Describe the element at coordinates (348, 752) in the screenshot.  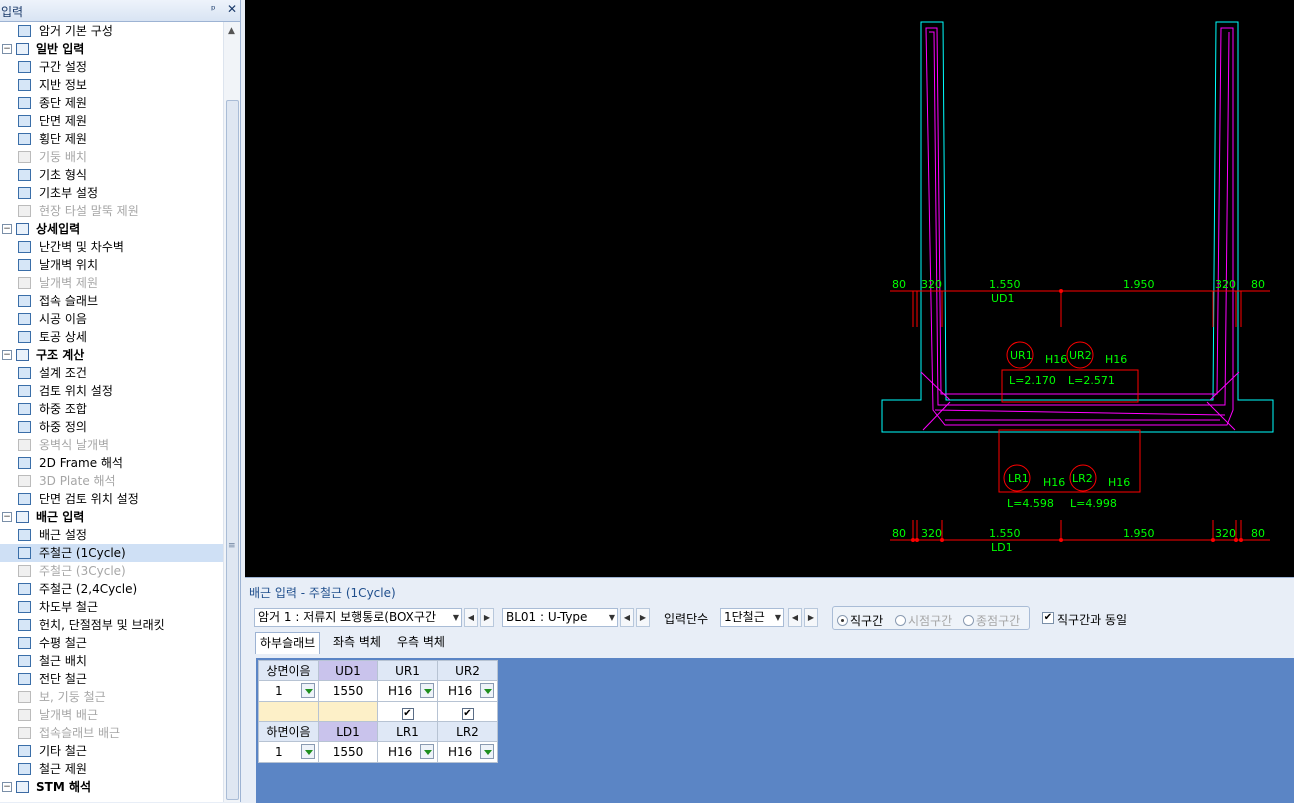
I see `ld1-cell: 1550` at that location.